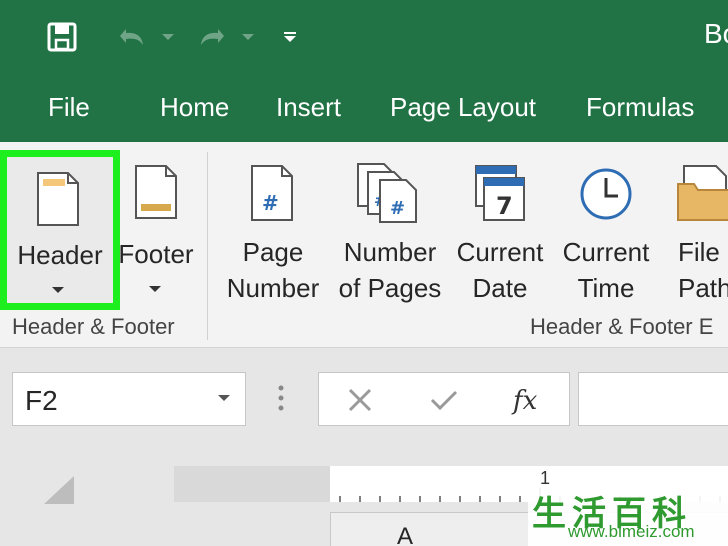 Image resolution: width=728 pixels, height=546 pixels. I want to click on formula-buttons: fx, so click(444, 399).